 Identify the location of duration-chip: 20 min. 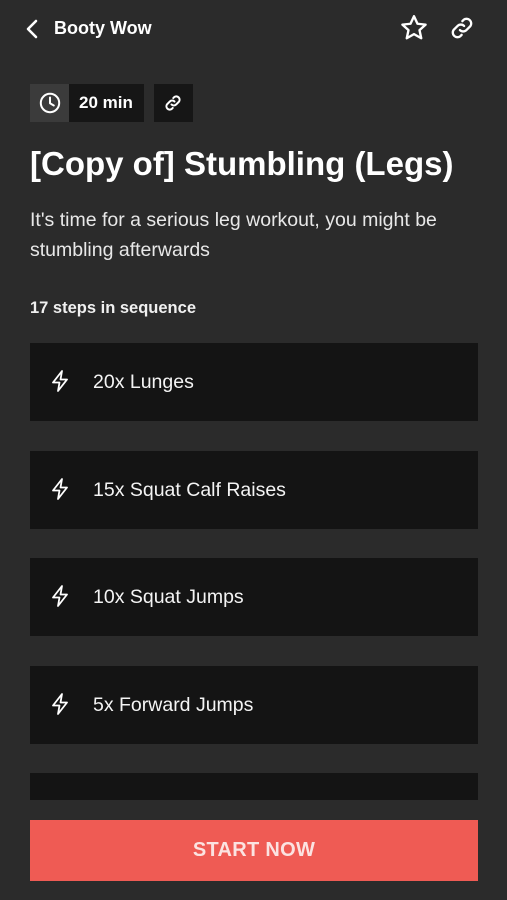
(87, 103).